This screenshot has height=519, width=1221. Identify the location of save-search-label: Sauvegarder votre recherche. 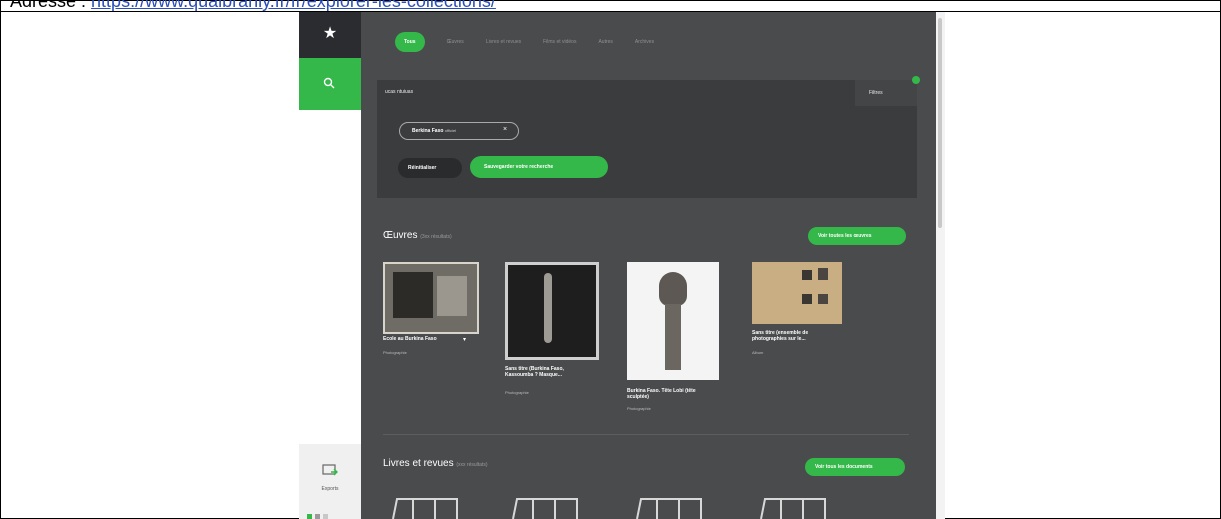
(519, 167).